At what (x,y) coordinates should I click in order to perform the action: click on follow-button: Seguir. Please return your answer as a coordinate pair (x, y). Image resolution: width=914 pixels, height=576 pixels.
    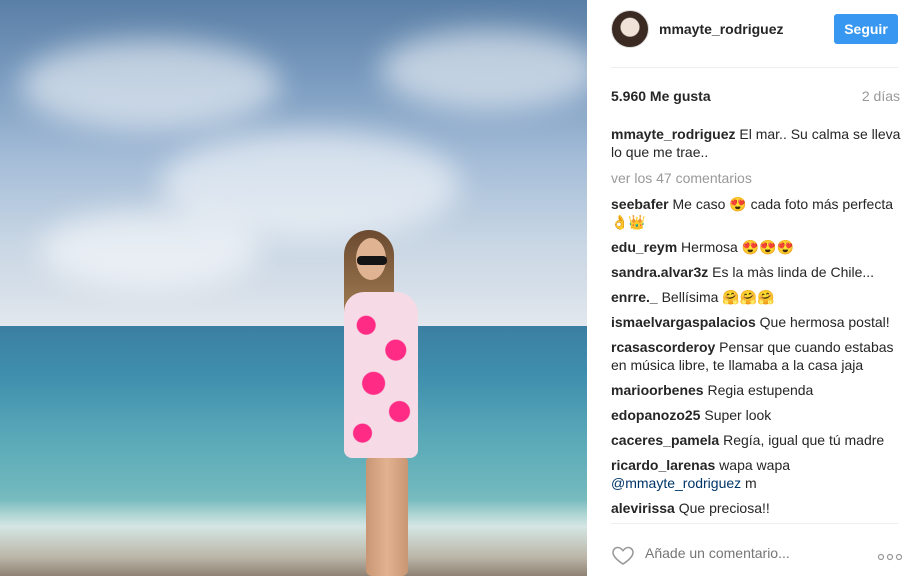
    Looking at the image, I should click on (866, 29).